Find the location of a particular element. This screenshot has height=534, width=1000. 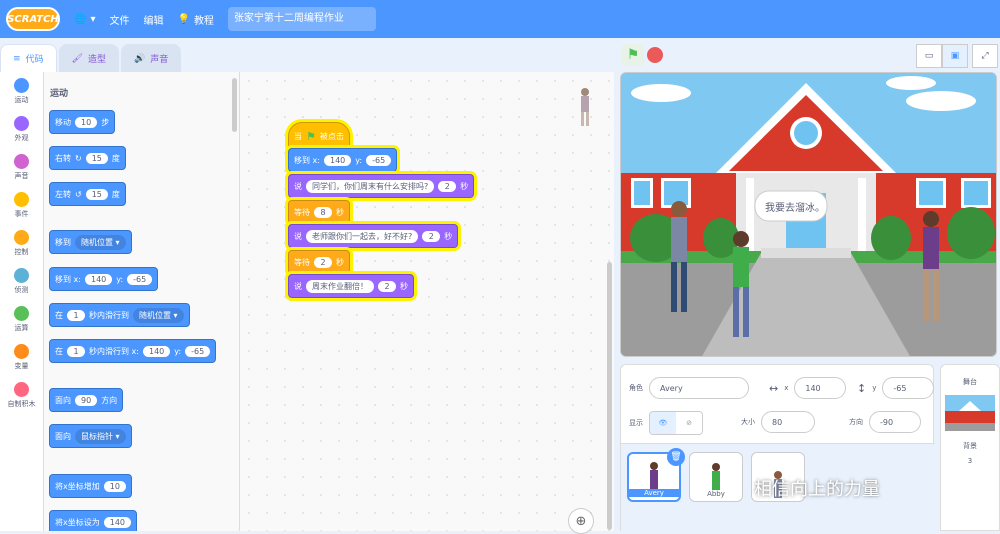

category-5: 侦测 is located at coordinates (21, 281).